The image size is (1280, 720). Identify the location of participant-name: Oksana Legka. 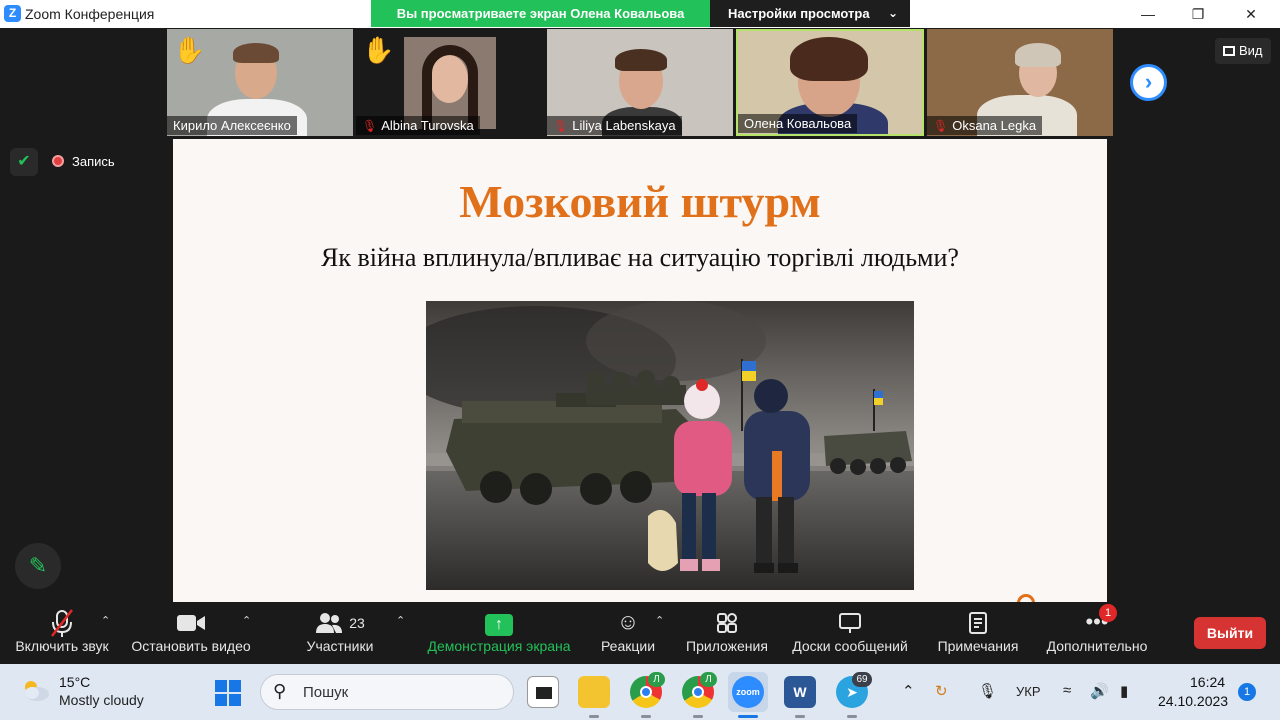
(994, 125).